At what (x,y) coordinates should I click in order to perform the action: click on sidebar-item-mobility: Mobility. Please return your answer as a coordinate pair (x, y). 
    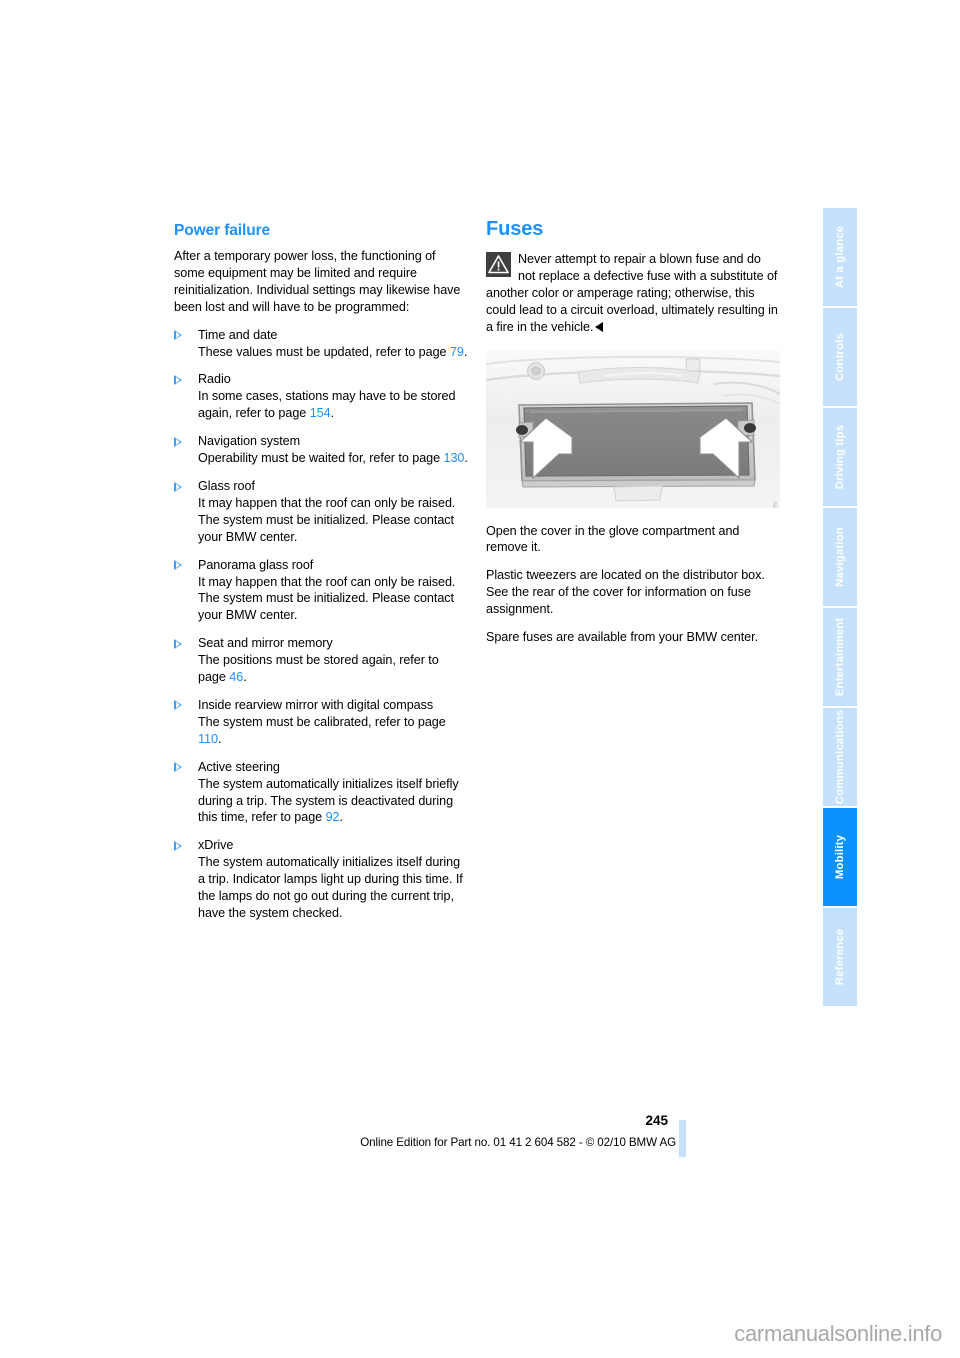
    Looking at the image, I should click on (840, 857).